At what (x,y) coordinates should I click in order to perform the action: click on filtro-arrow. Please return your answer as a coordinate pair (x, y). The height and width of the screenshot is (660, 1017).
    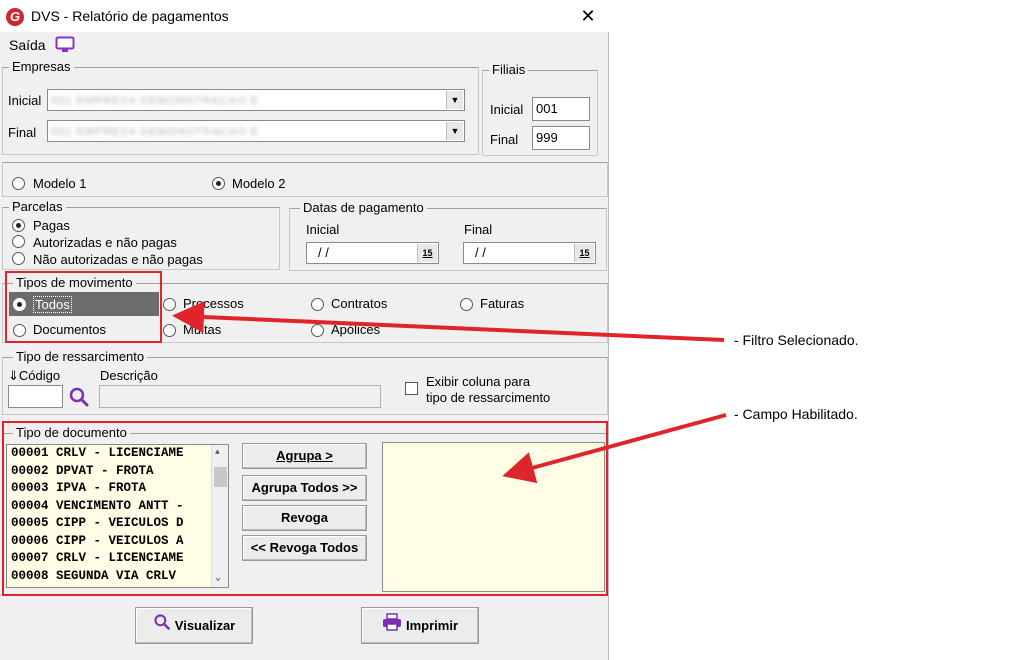
    Looking at the image, I should click on (448, 321).